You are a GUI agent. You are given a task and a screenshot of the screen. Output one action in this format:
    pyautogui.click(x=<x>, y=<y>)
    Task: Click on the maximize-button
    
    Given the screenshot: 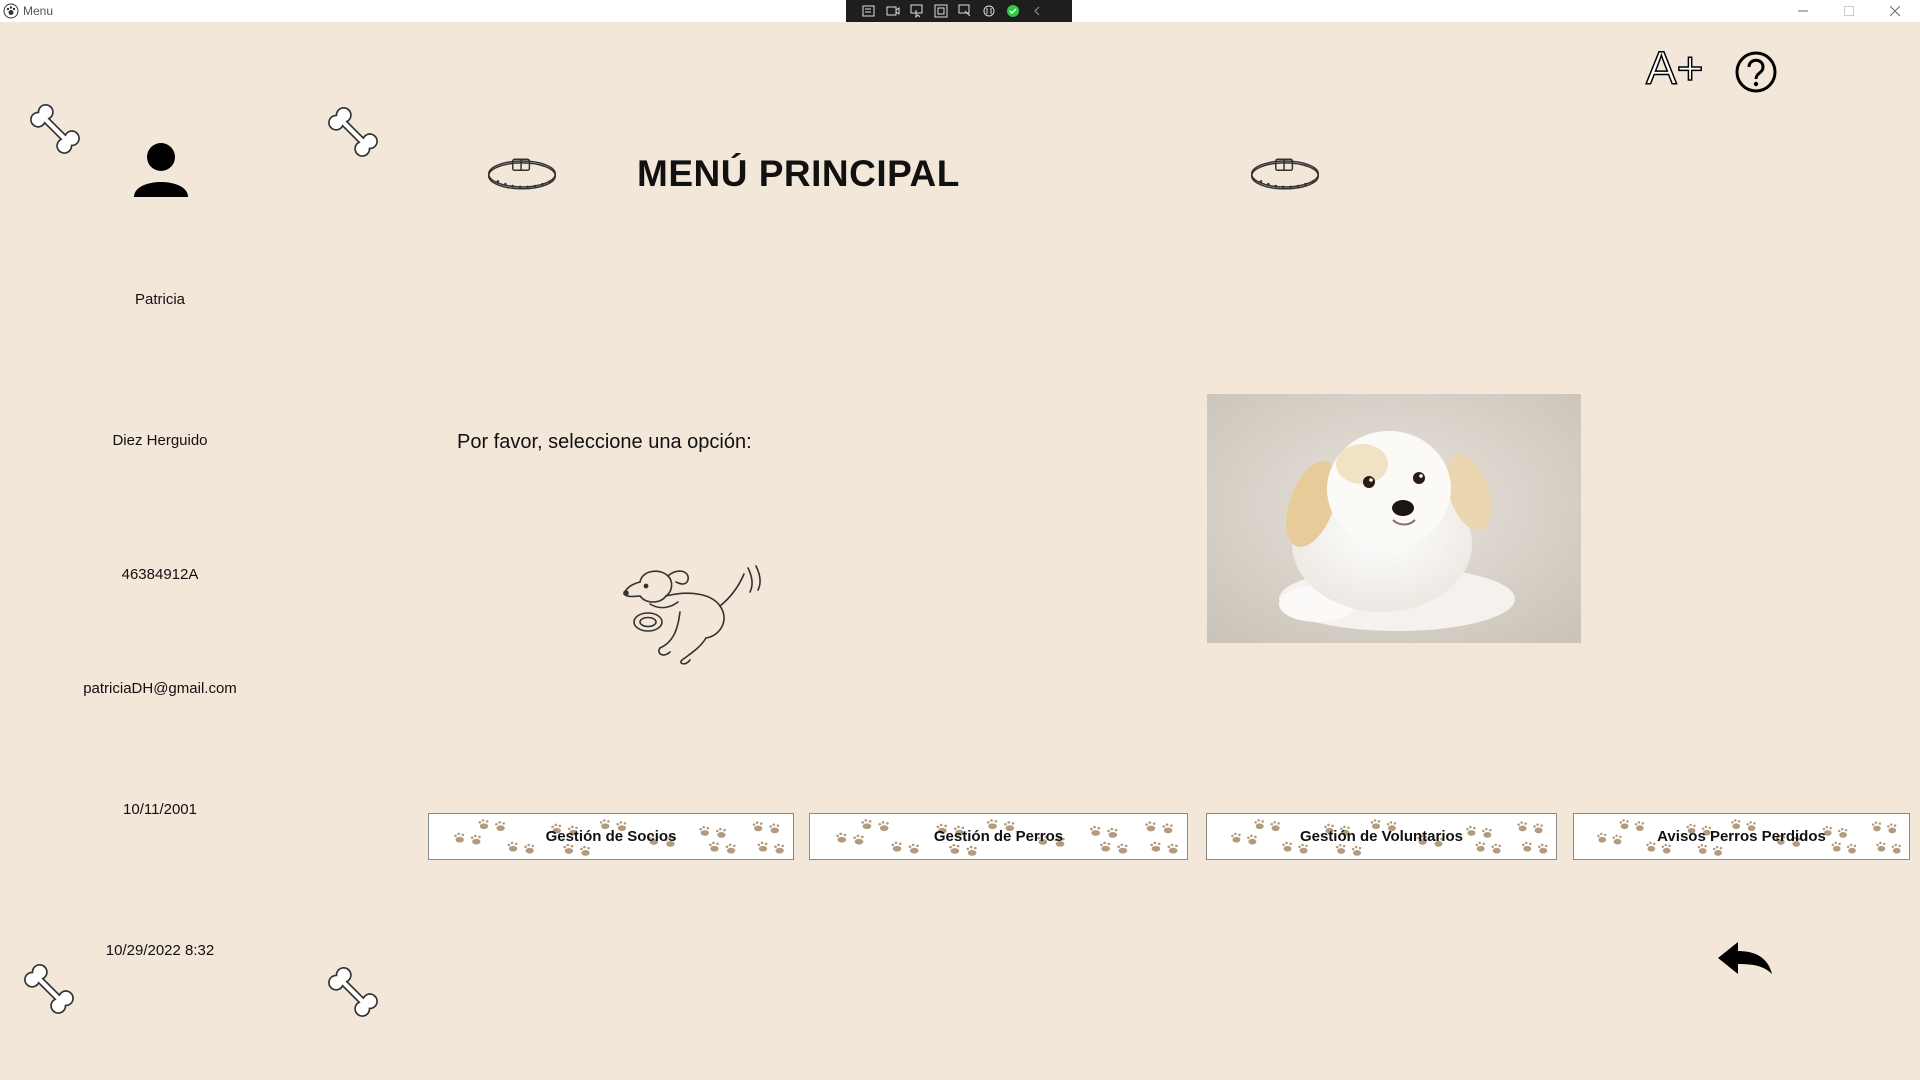 What is the action you would take?
    pyautogui.click(x=1849, y=11)
    